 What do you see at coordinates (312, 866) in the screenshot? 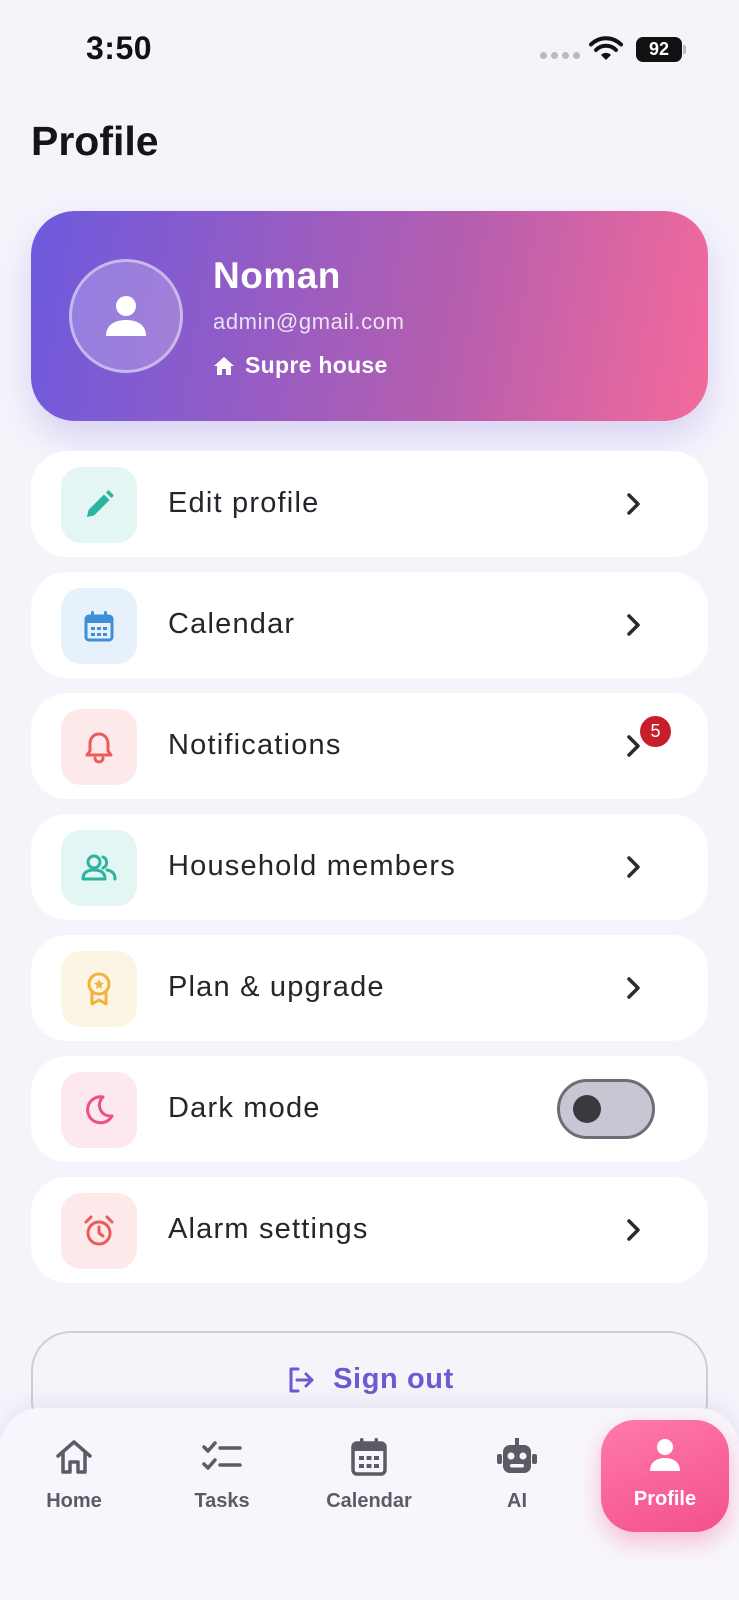
I see `menu-label: Household members` at bounding box center [312, 866].